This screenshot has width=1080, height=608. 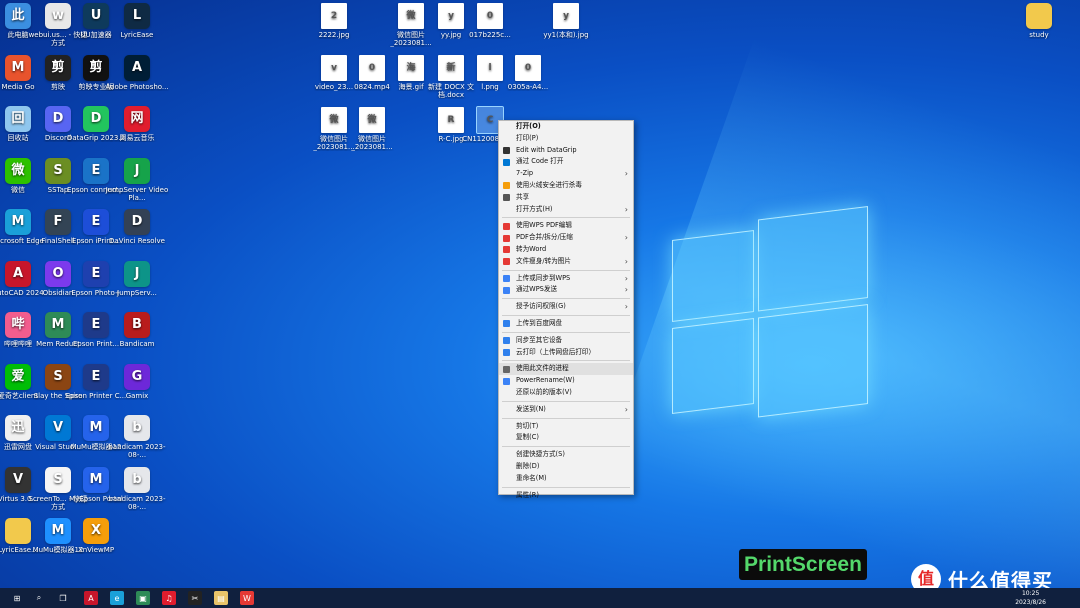 What do you see at coordinates (247, 598) in the screenshot?
I see `wps-icon: W` at bounding box center [247, 598].